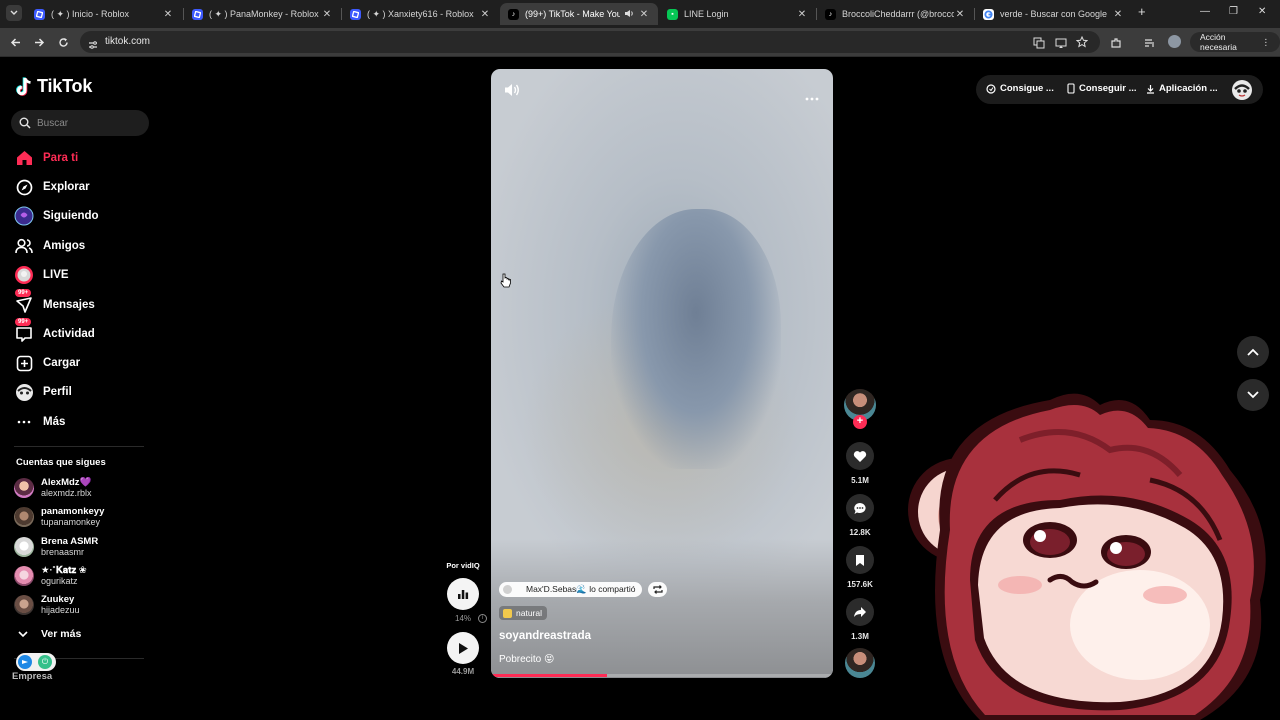 The height and width of the screenshot is (720, 1280). Describe the element at coordinates (23, 86) in the screenshot. I see `tiktok-logo-icon` at that location.